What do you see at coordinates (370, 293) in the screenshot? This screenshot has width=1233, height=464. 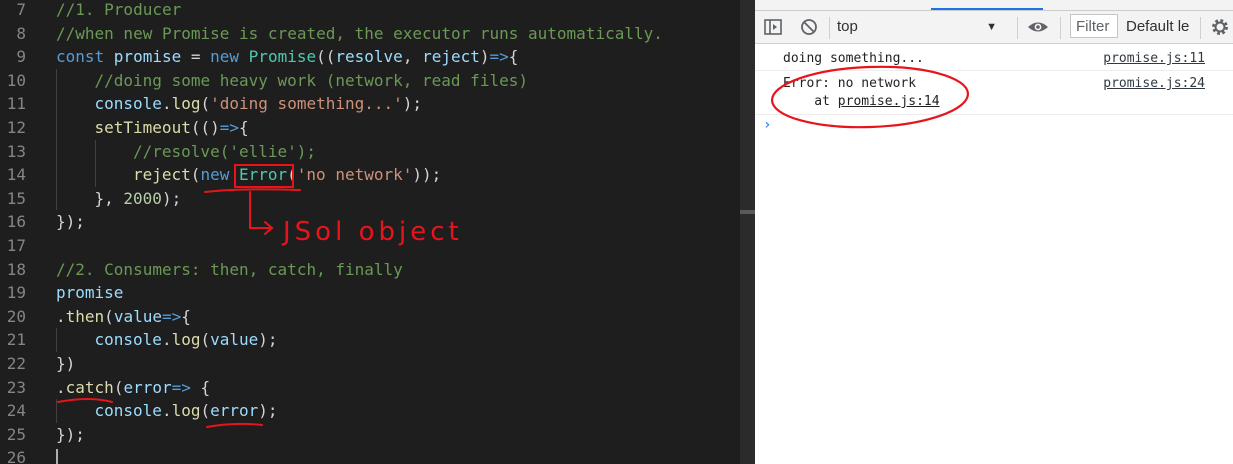 I see `code-line: 19 promise` at bounding box center [370, 293].